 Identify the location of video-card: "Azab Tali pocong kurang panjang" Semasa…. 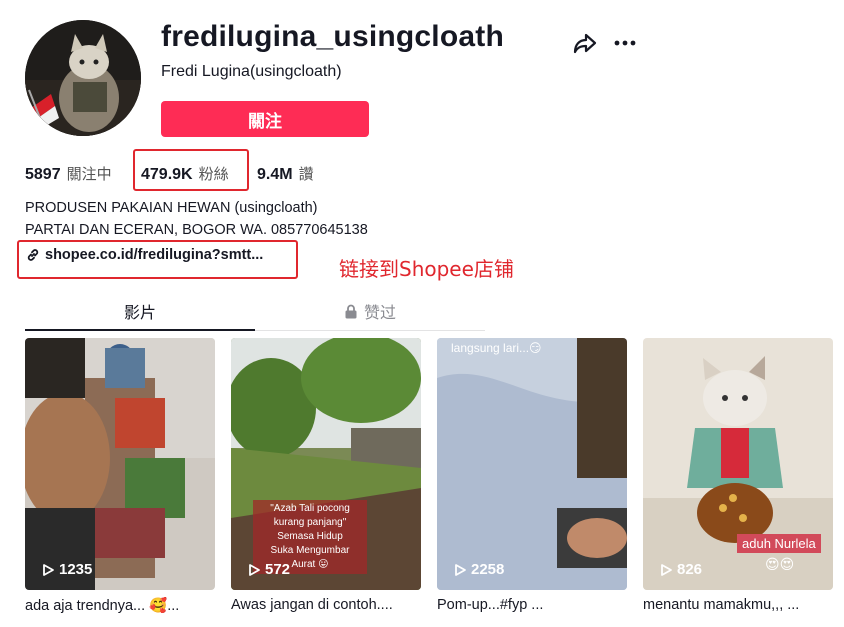
(326, 475).